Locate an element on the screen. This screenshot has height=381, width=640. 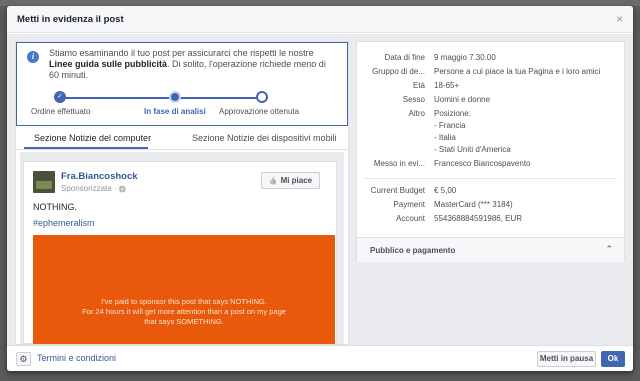
chevron-up-icon: ⌃ is located at coordinates (609, 249).